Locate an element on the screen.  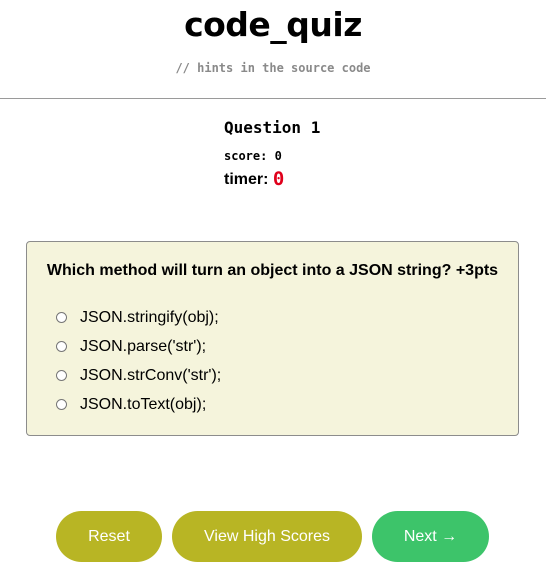
timer-display: timer: 0 is located at coordinates (324, 179).